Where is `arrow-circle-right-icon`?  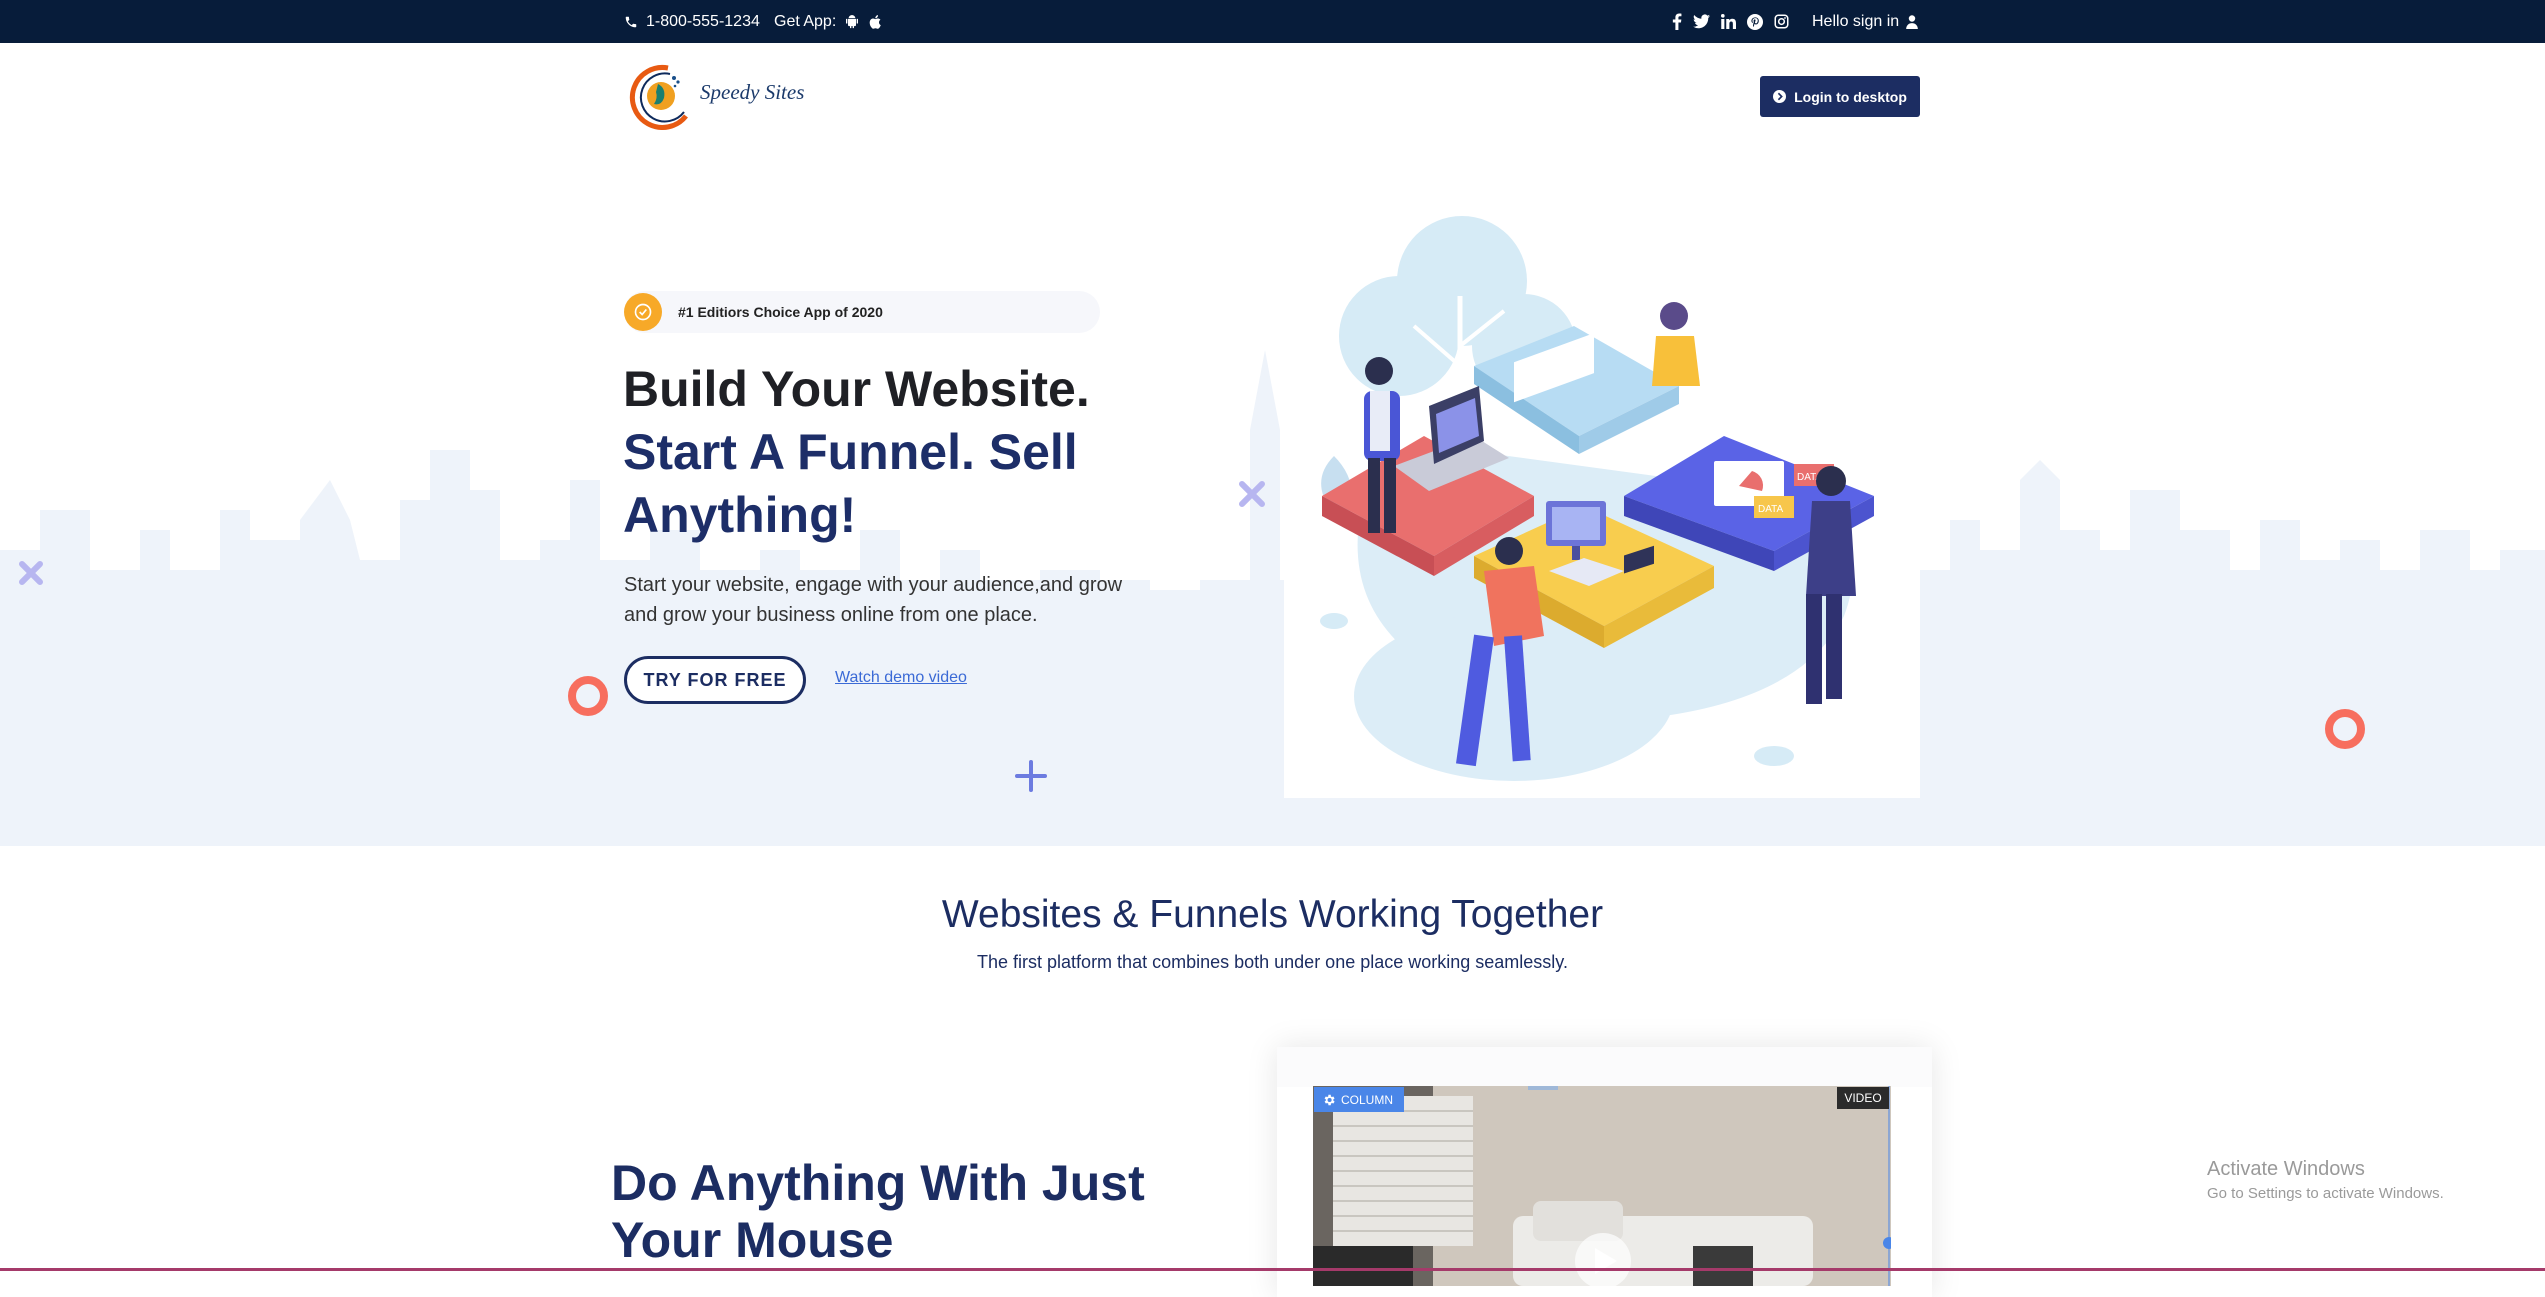 arrow-circle-right-icon is located at coordinates (1780, 96).